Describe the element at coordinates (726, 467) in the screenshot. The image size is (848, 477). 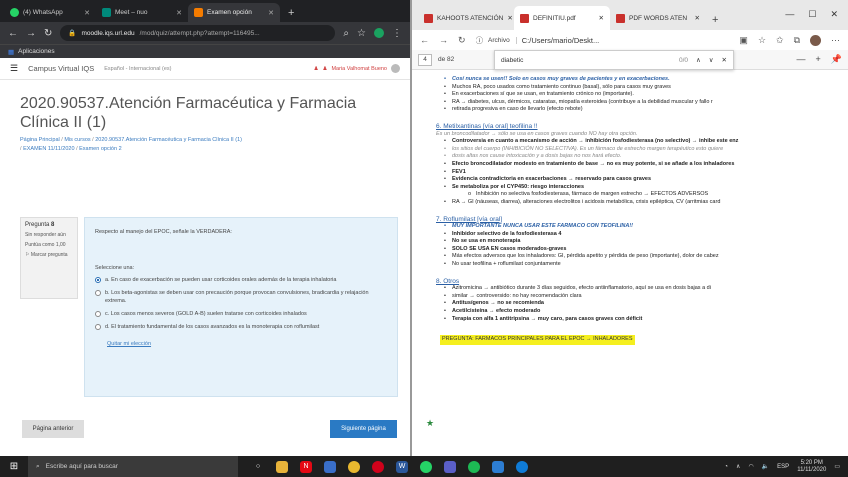
I see `network-icon: ◔` at that location.